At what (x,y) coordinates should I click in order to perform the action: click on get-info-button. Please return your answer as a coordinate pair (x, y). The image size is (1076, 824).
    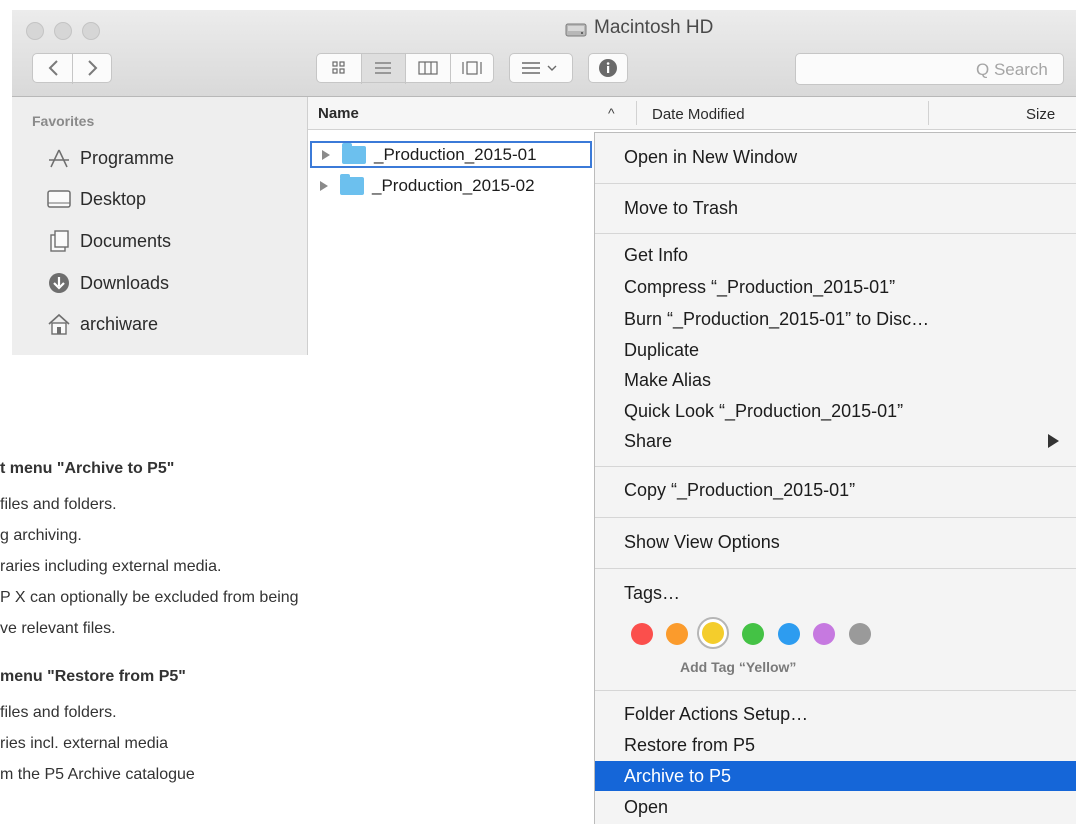
    Looking at the image, I should click on (608, 68).